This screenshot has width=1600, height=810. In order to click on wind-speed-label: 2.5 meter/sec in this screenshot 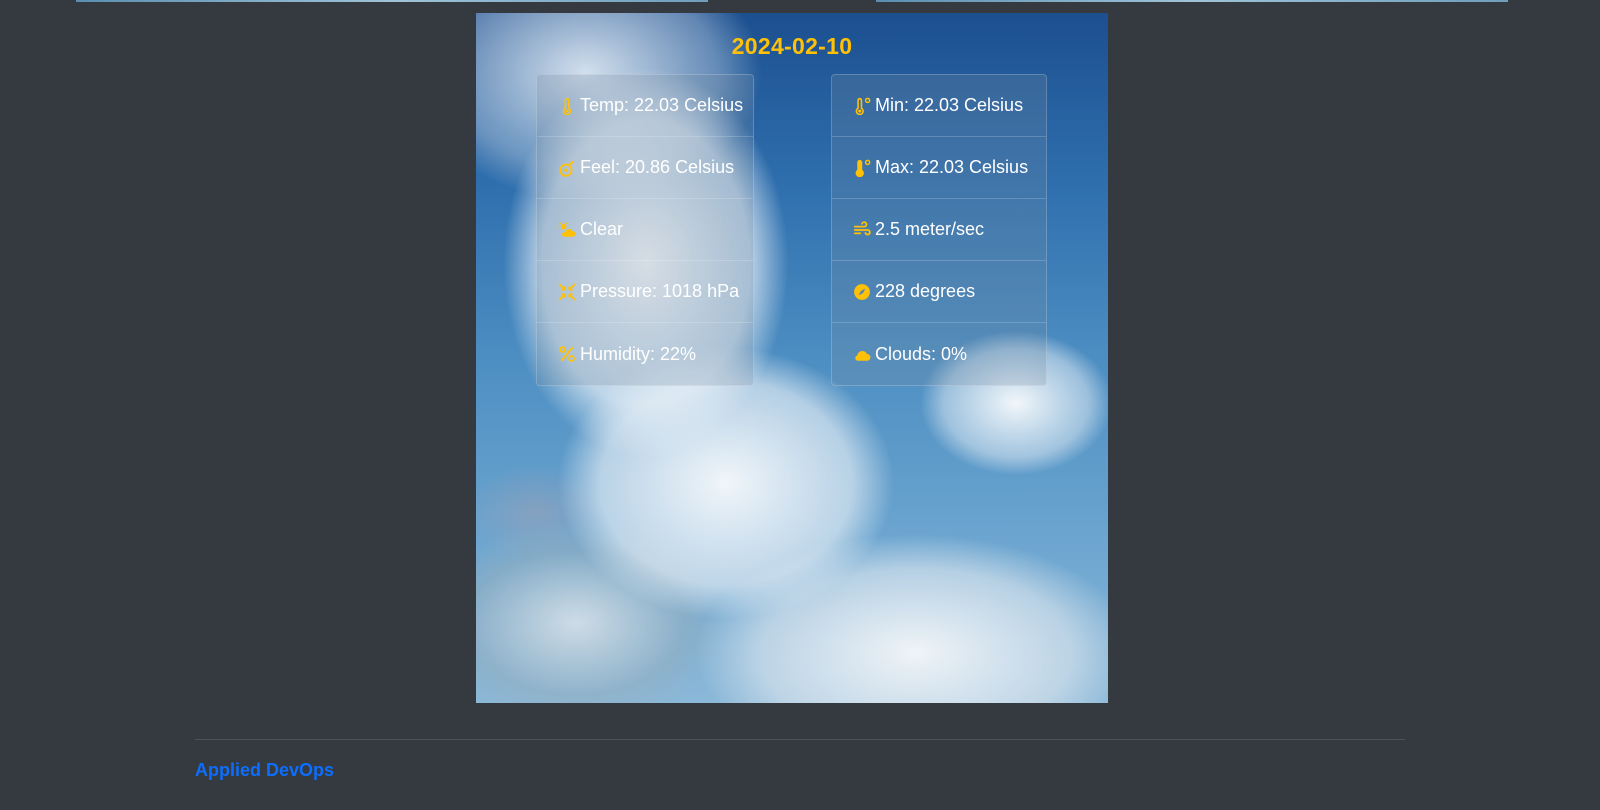, I will do `click(930, 229)`.